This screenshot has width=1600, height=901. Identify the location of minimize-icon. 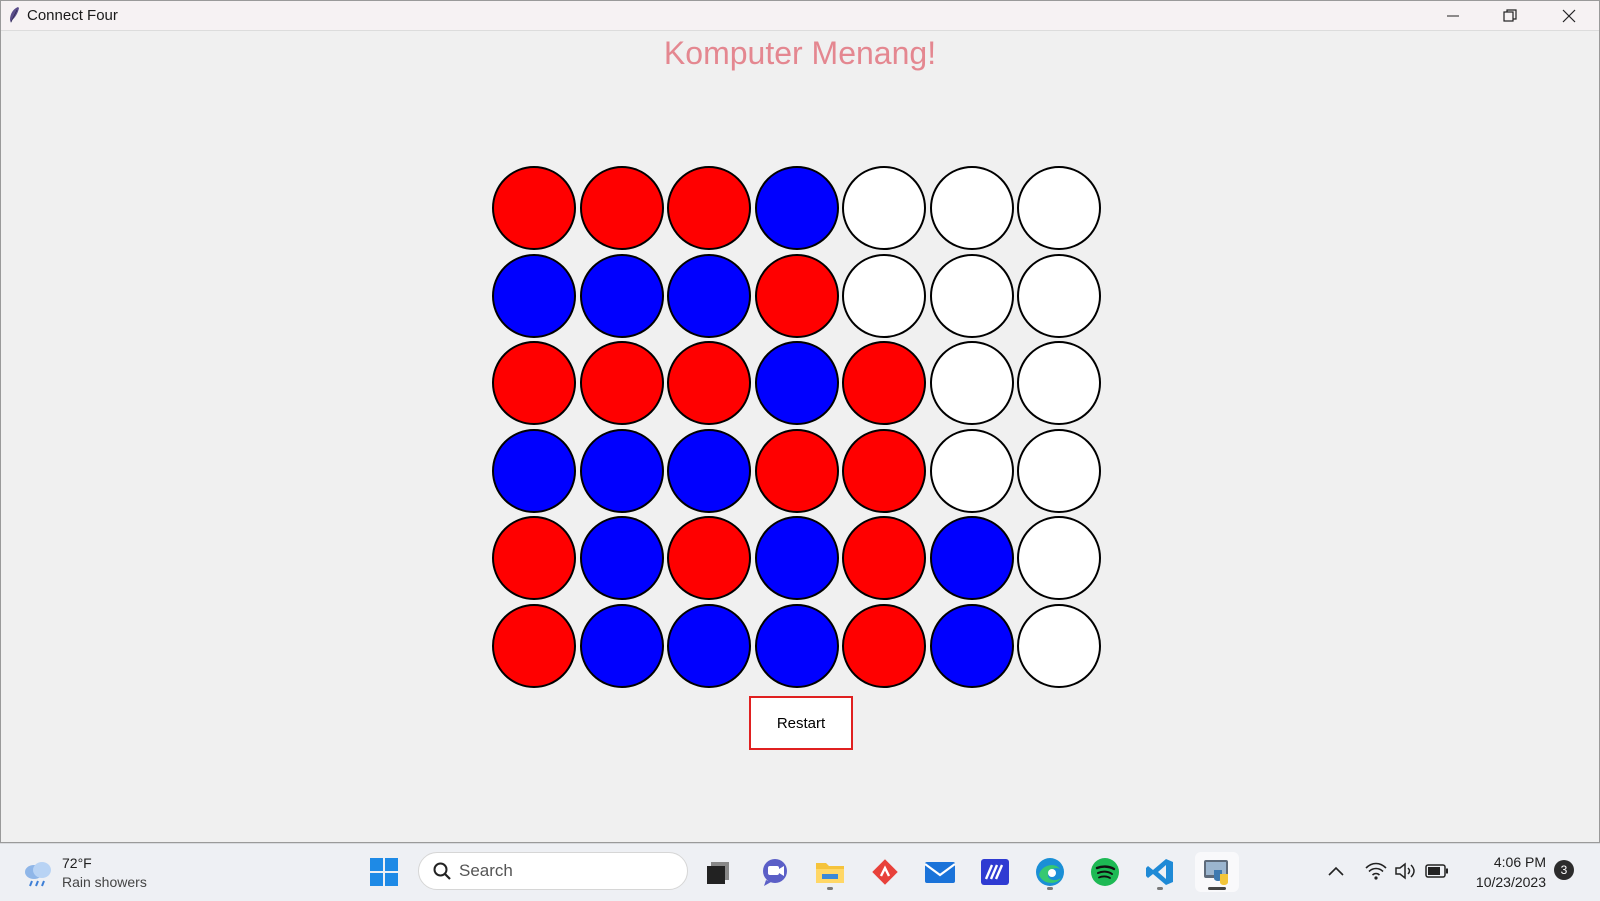
(1453, 15).